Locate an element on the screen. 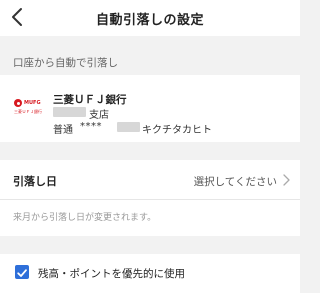 The image size is (320, 293). priority-option-row: 残高・ポイントを優先的に使用 is located at coordinates (150, 273).